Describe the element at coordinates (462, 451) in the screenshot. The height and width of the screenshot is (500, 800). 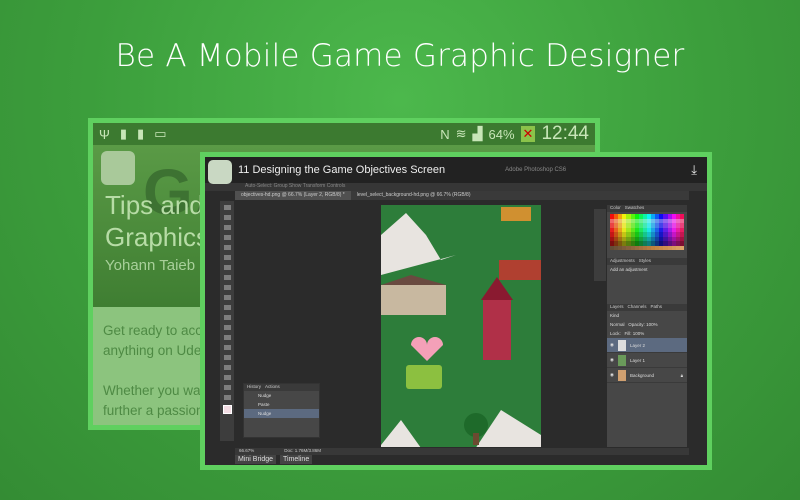
I see `status-bar: 66.67% Doc: 1.76M/3.86M` at that location.